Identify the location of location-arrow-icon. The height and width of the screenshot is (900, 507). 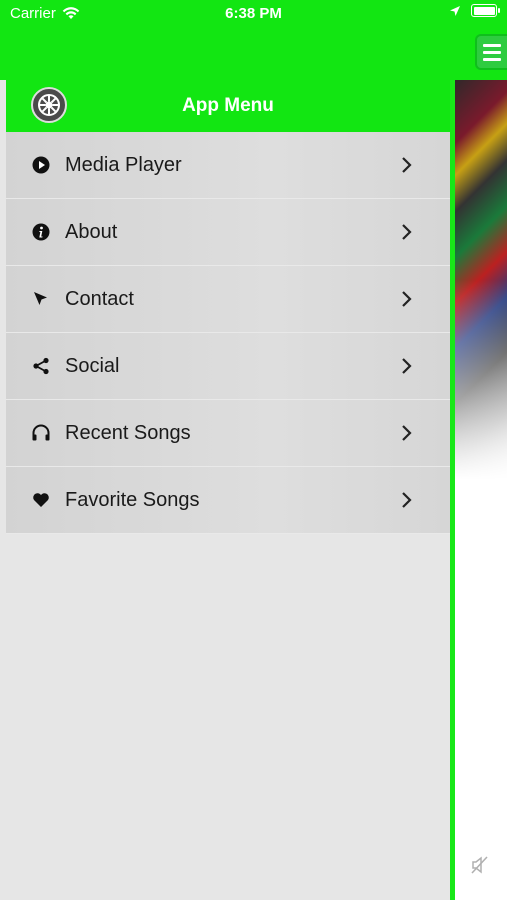
(455, 10).